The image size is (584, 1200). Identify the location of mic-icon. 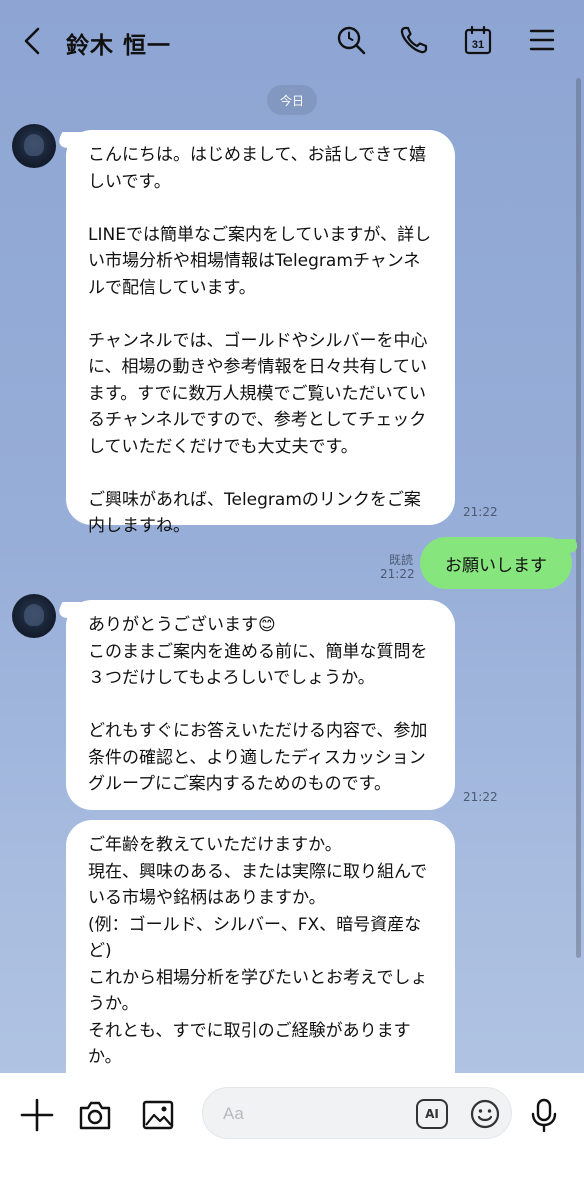
(544, 1115).